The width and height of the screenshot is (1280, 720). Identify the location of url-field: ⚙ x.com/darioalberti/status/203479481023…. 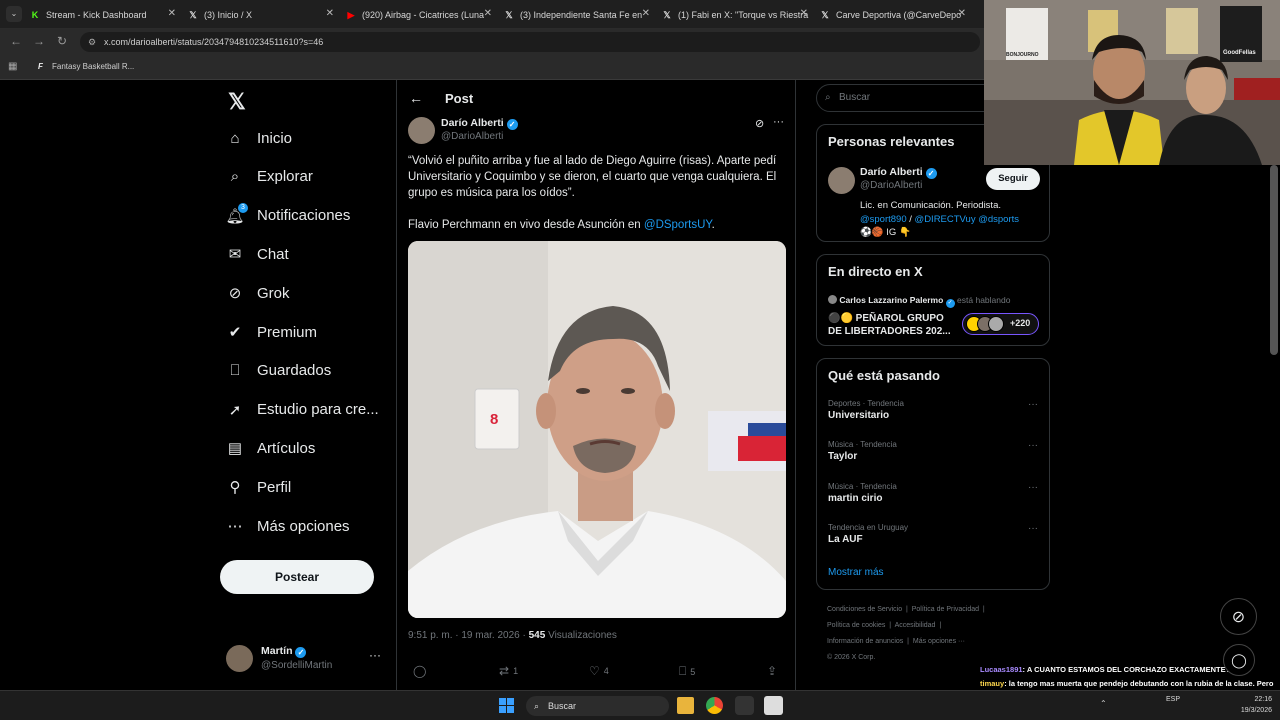
(530, 42).